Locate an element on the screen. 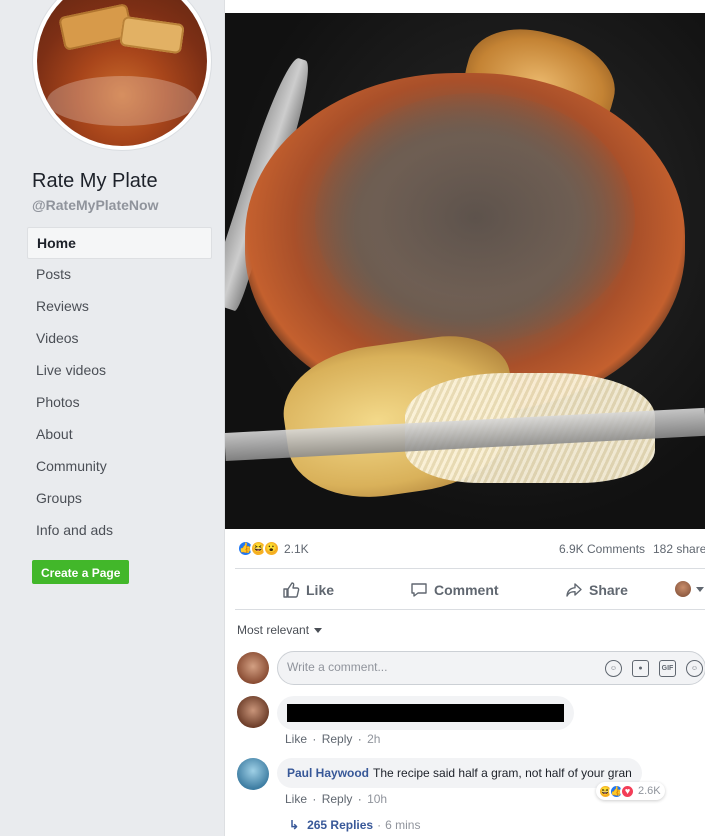 The height and width of the screenshot is (836, 705). post-stats: 👍 😆 😮 2.1K 6.9K Comments 182 share is located at coordinates (465, 549).